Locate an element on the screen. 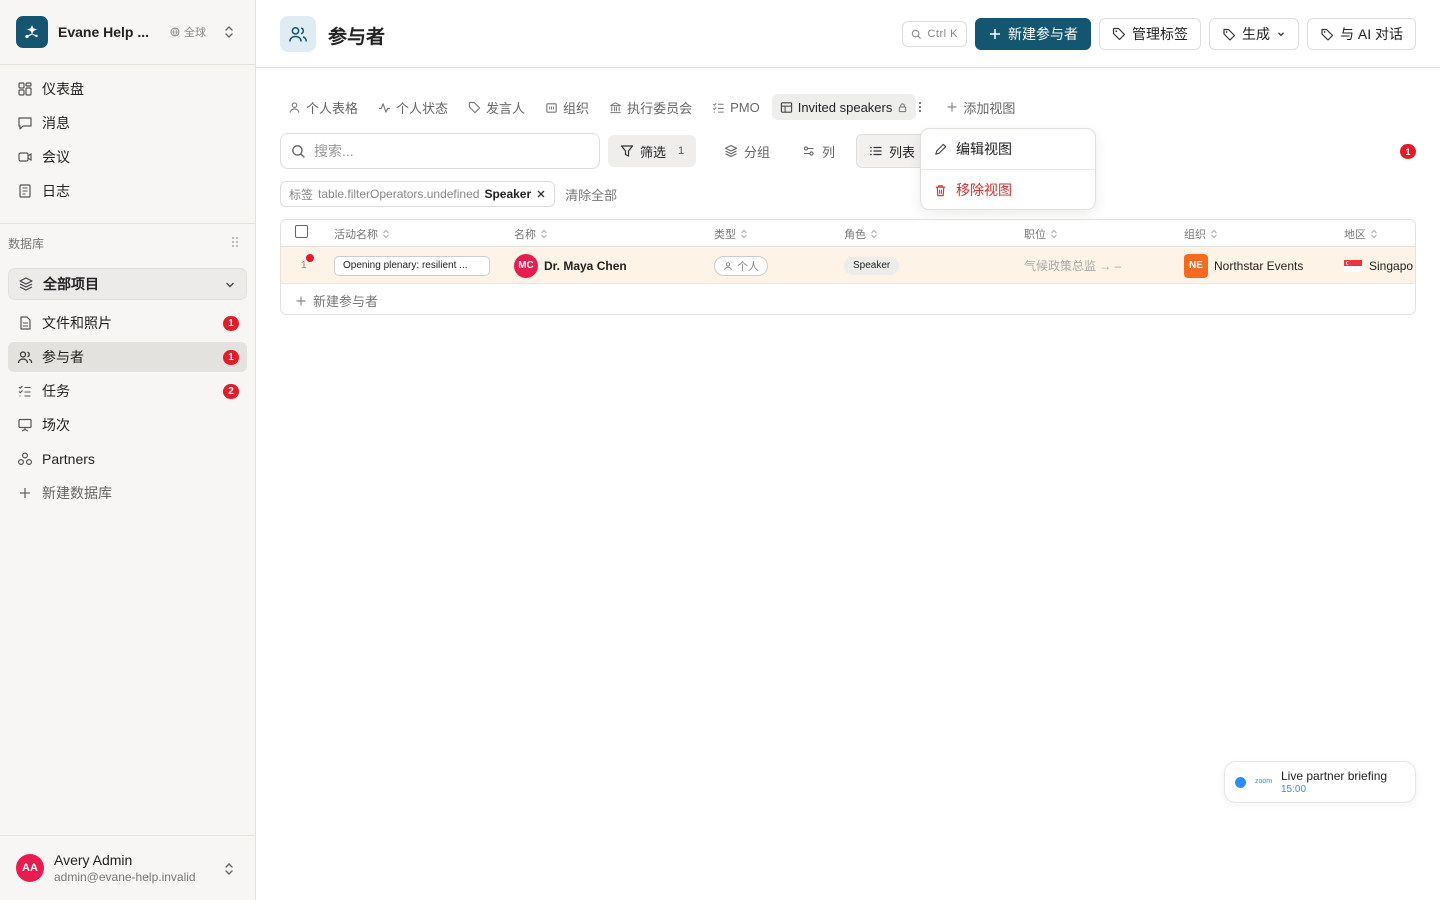 This screenshot has width=1440, height=900. users-icon is located at coordinates (298, 34).